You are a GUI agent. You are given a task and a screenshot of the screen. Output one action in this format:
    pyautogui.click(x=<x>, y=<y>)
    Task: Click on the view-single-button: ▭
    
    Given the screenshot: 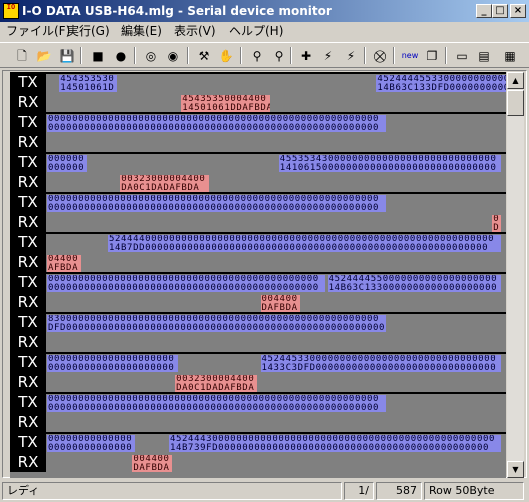 What is the action you would take?
    pyautogui.click(x=462, y=55)
    